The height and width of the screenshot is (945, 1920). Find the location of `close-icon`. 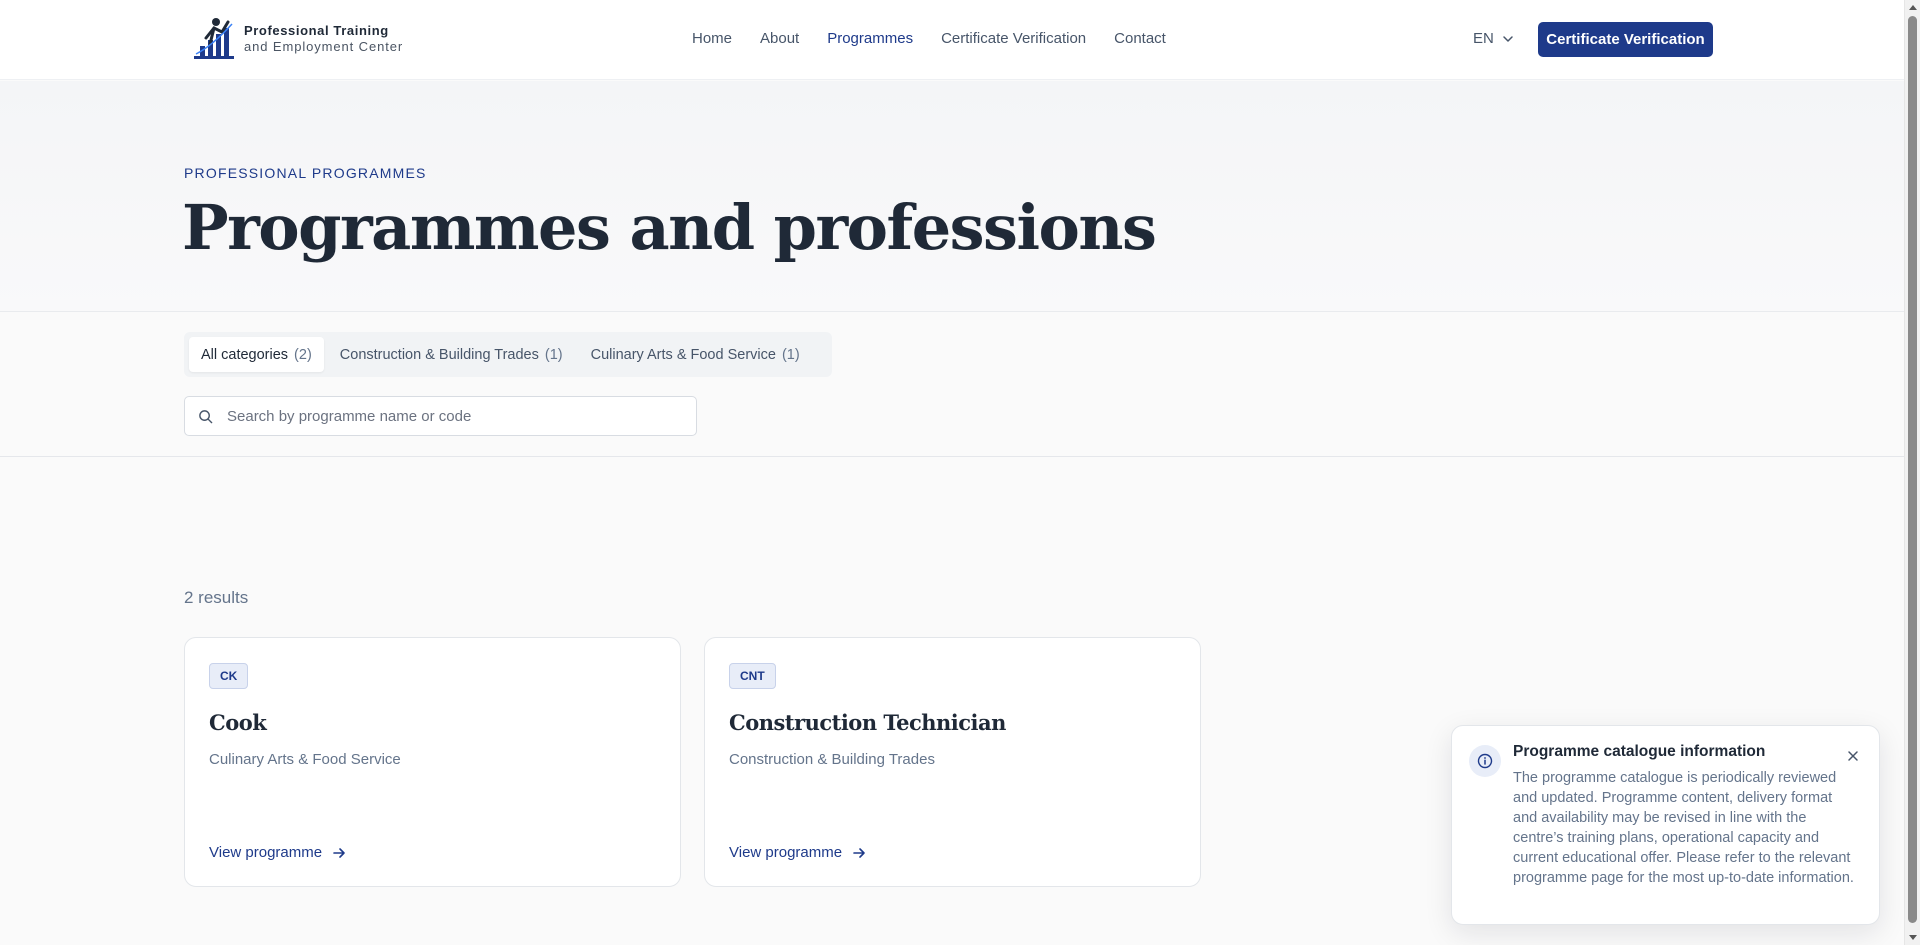

close-icon is located at coordinates (1853, 756).